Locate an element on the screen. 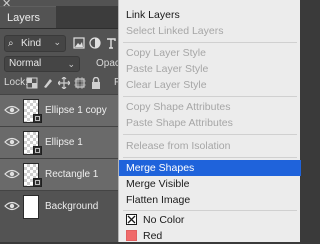  layer-name: Background is located at coordinates (71, 206).